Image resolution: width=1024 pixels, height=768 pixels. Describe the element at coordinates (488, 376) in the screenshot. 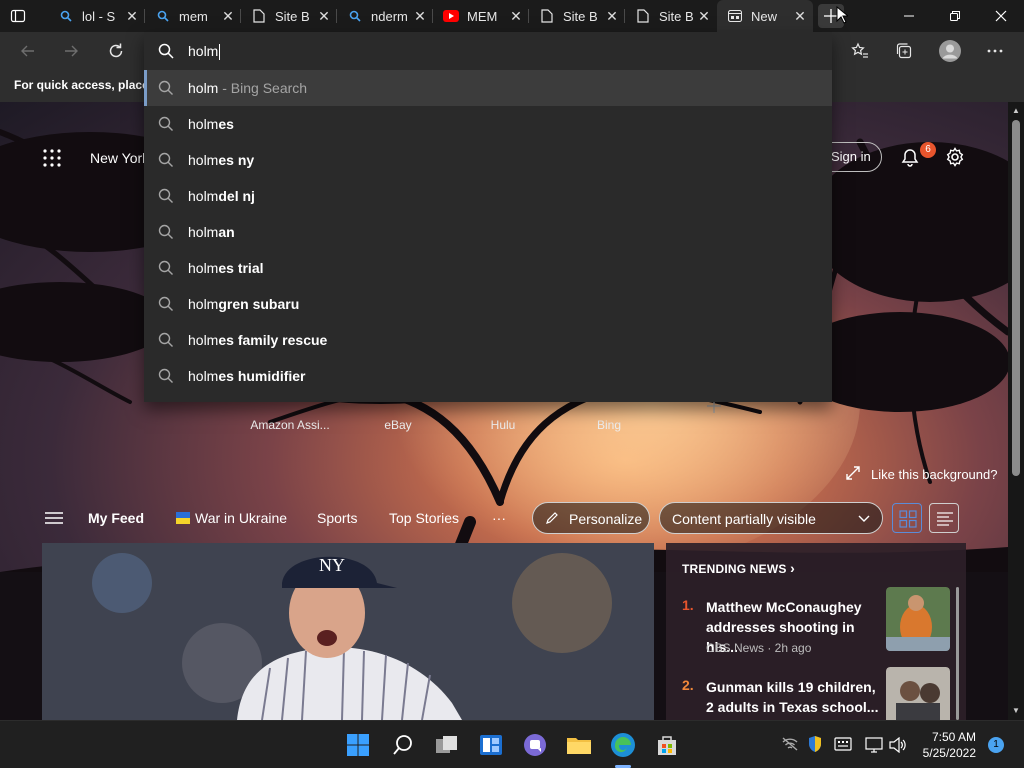

I see `suggestion-item: holmes humidifier` at that location.